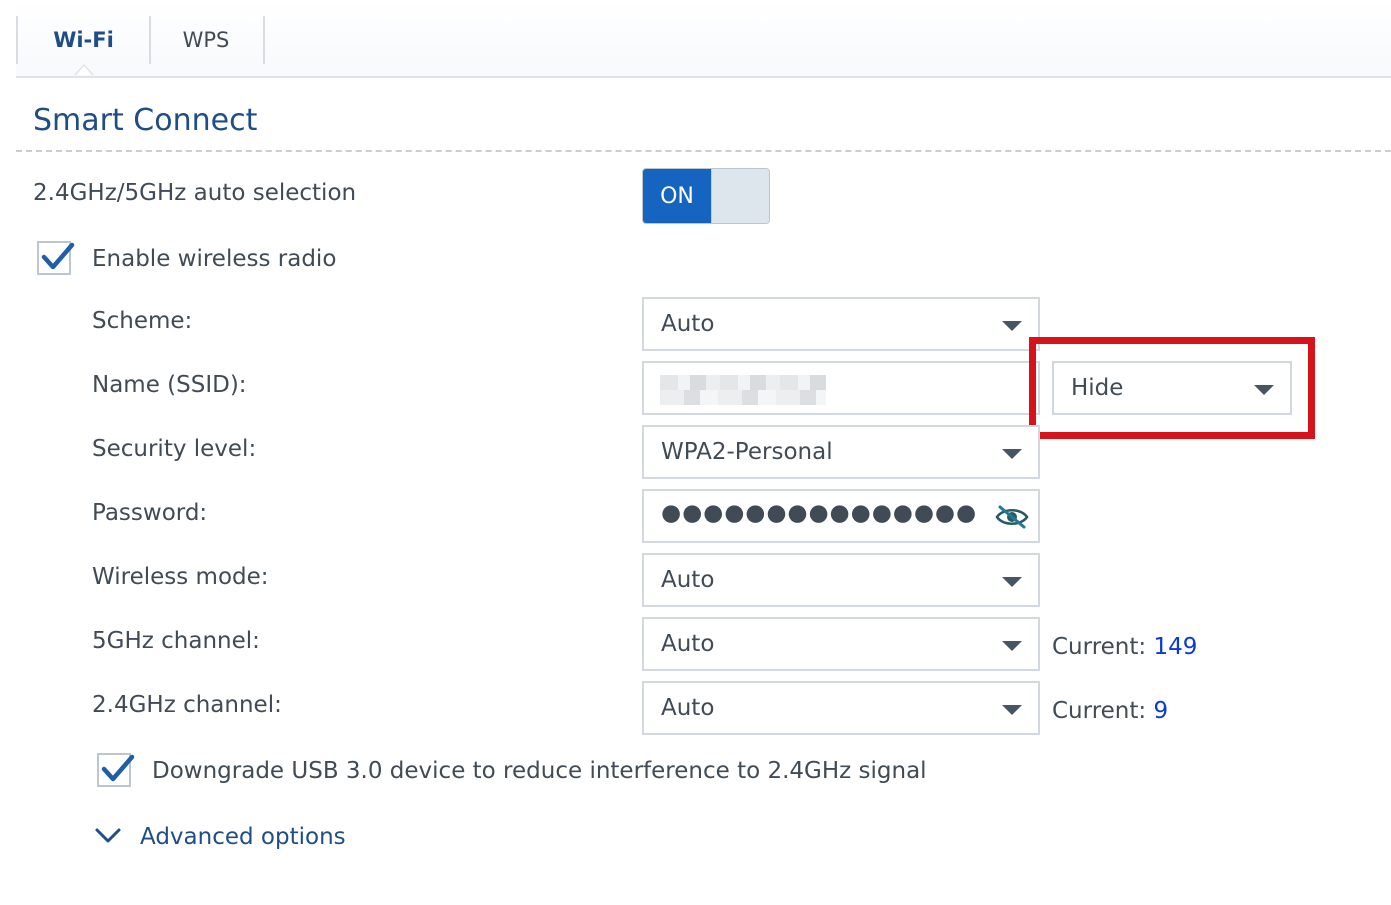  I want to click on chevron-down-icon, so click(108, 835).